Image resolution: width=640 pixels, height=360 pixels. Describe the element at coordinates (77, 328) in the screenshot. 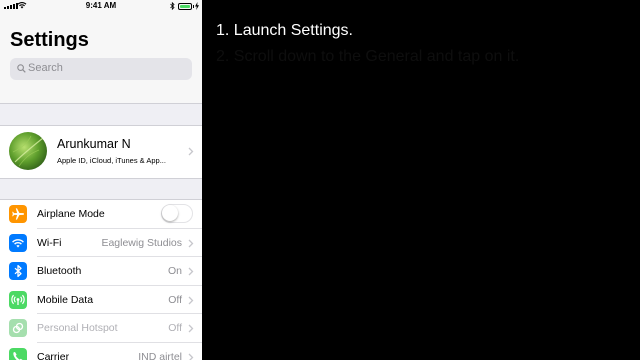

I see `row-label: Personal Hotspot` at that location.